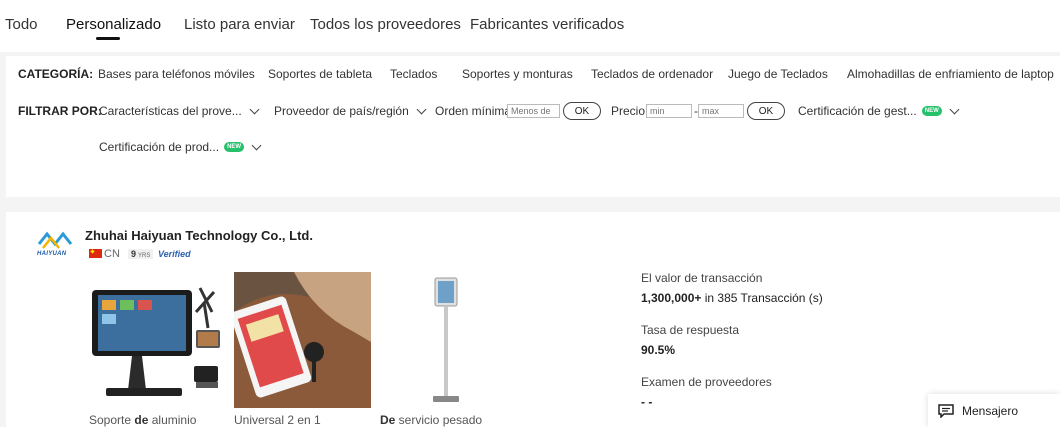 This screenshot has width=1060, height=427. What do you see at coordinates (652, 74) in the screenshot?
I see `category-teclados-ordenador: Teclados de ordenador` at bounding box center [652, 74].